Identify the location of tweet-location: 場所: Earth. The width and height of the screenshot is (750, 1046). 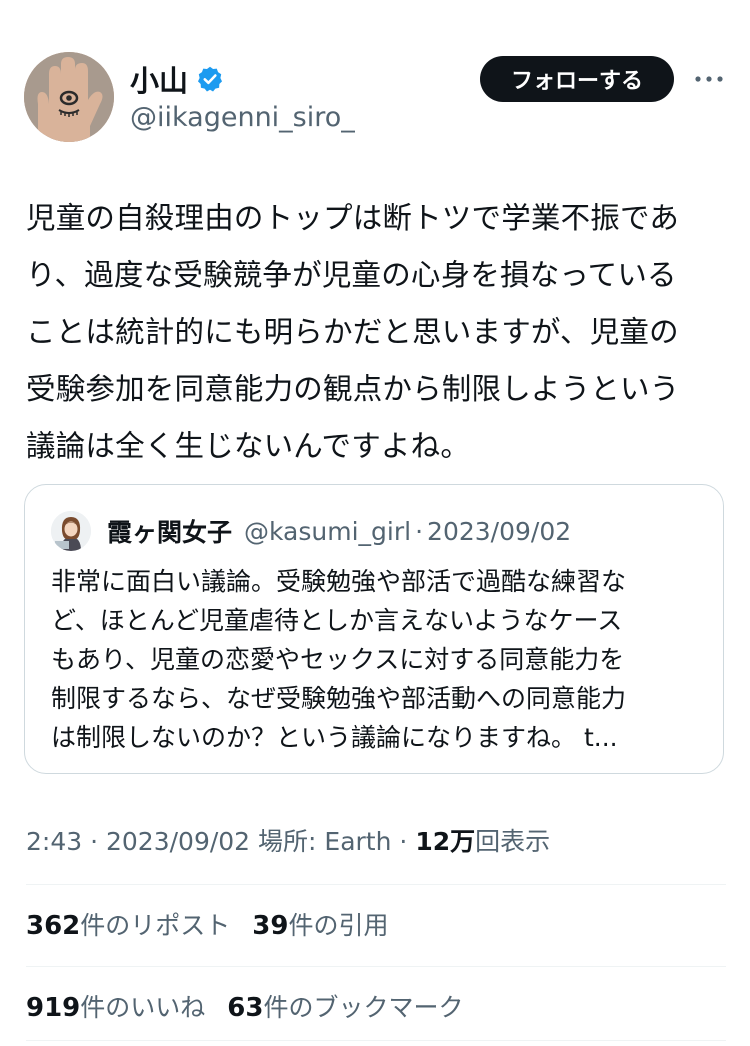
(325, 841).